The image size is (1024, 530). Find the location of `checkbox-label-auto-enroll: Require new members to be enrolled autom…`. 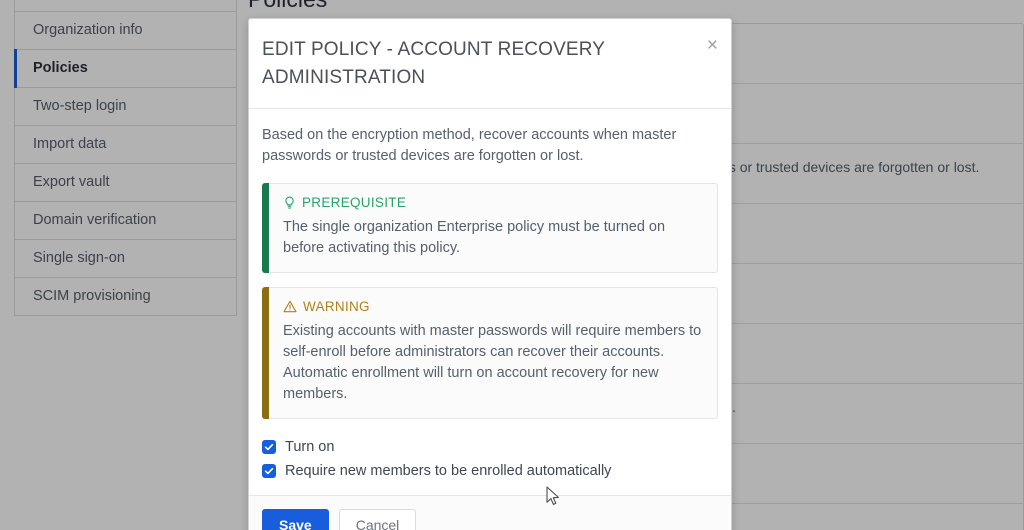

checkbox-label-auto-enroll: Require new members to be enrolled autom… is located at coordinates (448, 471).